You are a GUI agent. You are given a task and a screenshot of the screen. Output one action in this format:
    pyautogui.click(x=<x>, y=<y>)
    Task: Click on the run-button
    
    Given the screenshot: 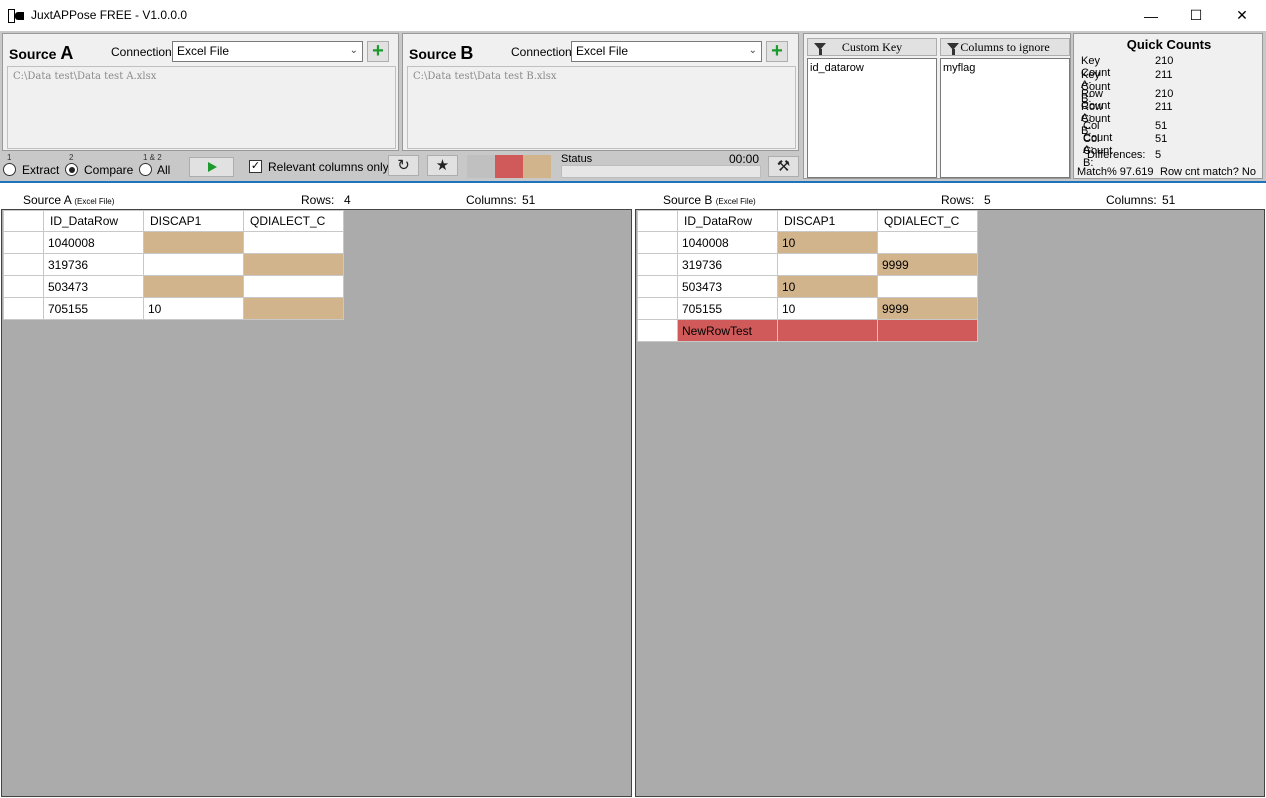 What is the action you would take?
    pyautogui.click(x=211, y=167)
    